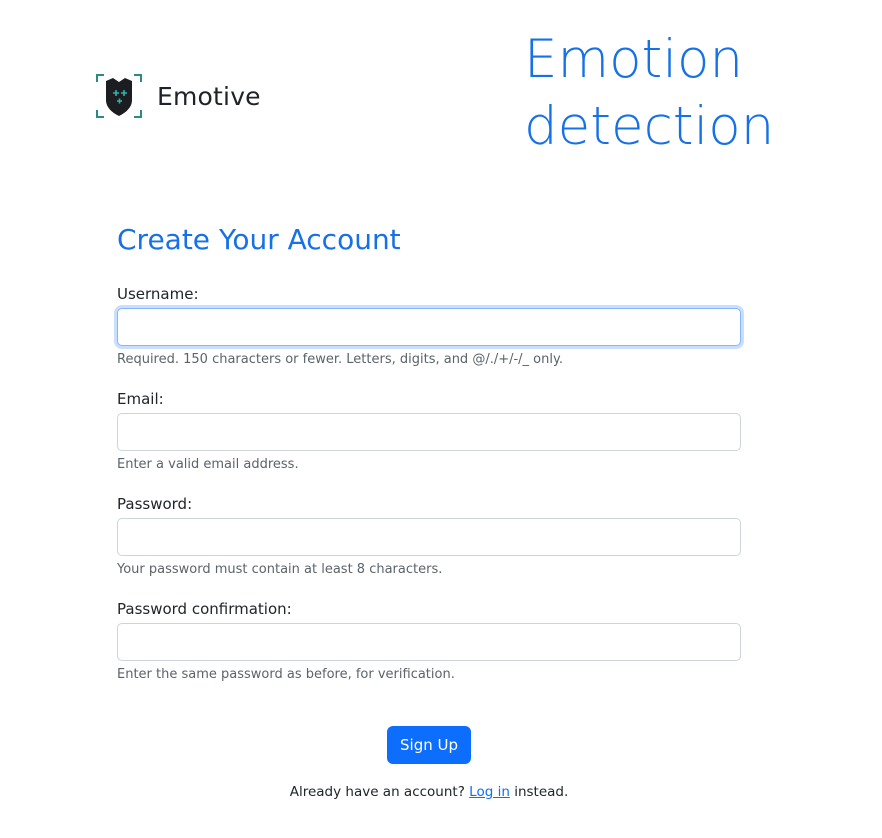 The height and width of the screenshot is (838, 882). I want to click on password-confirmation-label: Password confirmation:, so click(204, 609).